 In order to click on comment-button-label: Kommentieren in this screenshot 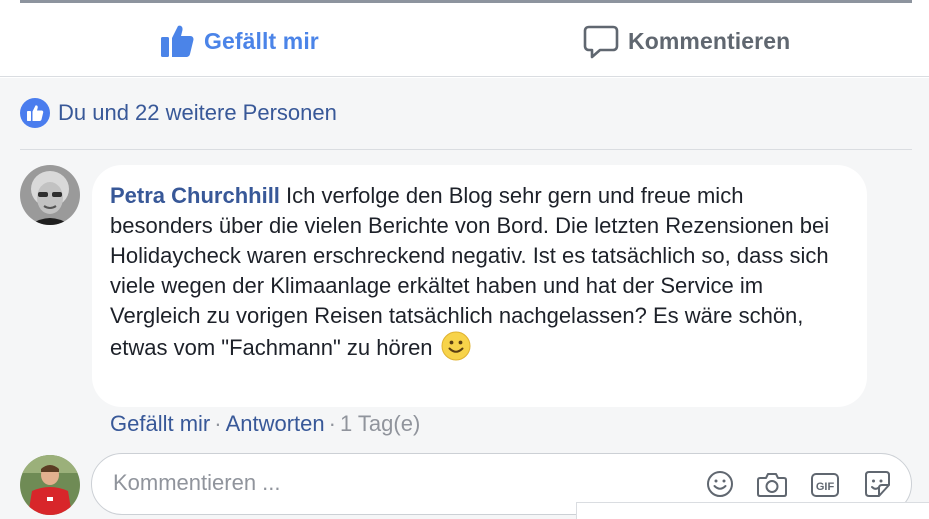, I will do `click(709, 40)`.